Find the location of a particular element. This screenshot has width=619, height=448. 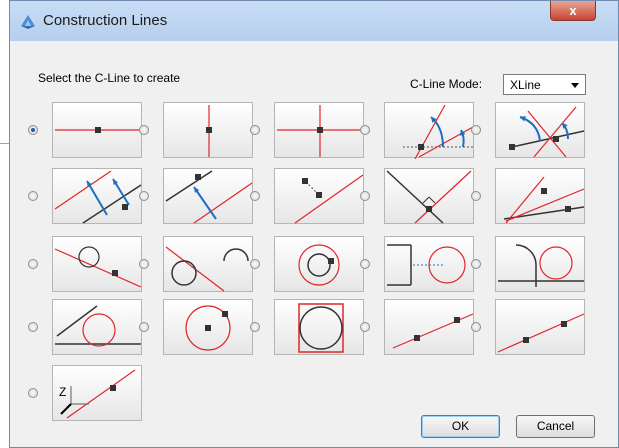

cline-option-bisector is located at coordinates (429, 196).